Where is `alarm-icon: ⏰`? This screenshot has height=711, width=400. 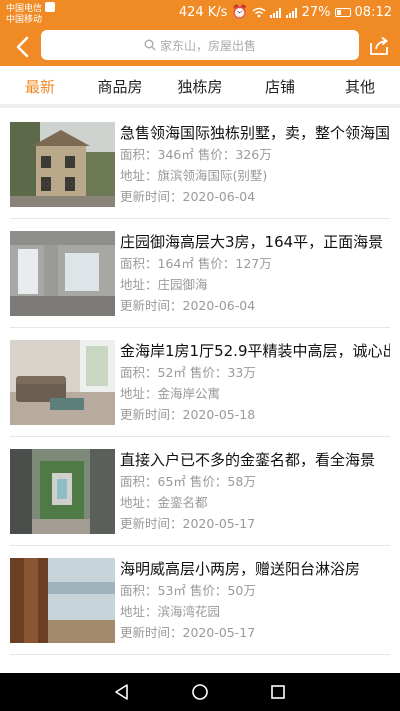 alarm-icon: ⏰ is located at coordinates (239, 12).